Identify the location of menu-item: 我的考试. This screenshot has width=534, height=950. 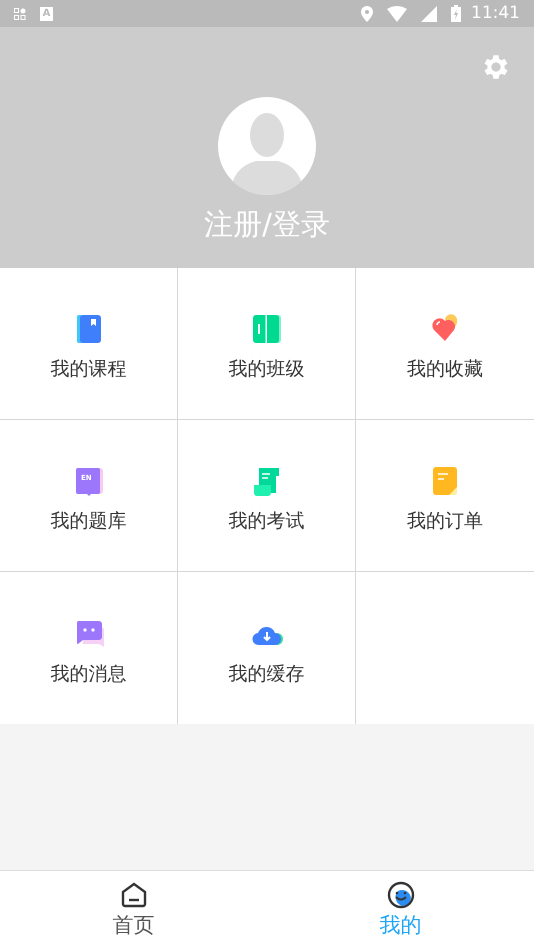
(267, 496).